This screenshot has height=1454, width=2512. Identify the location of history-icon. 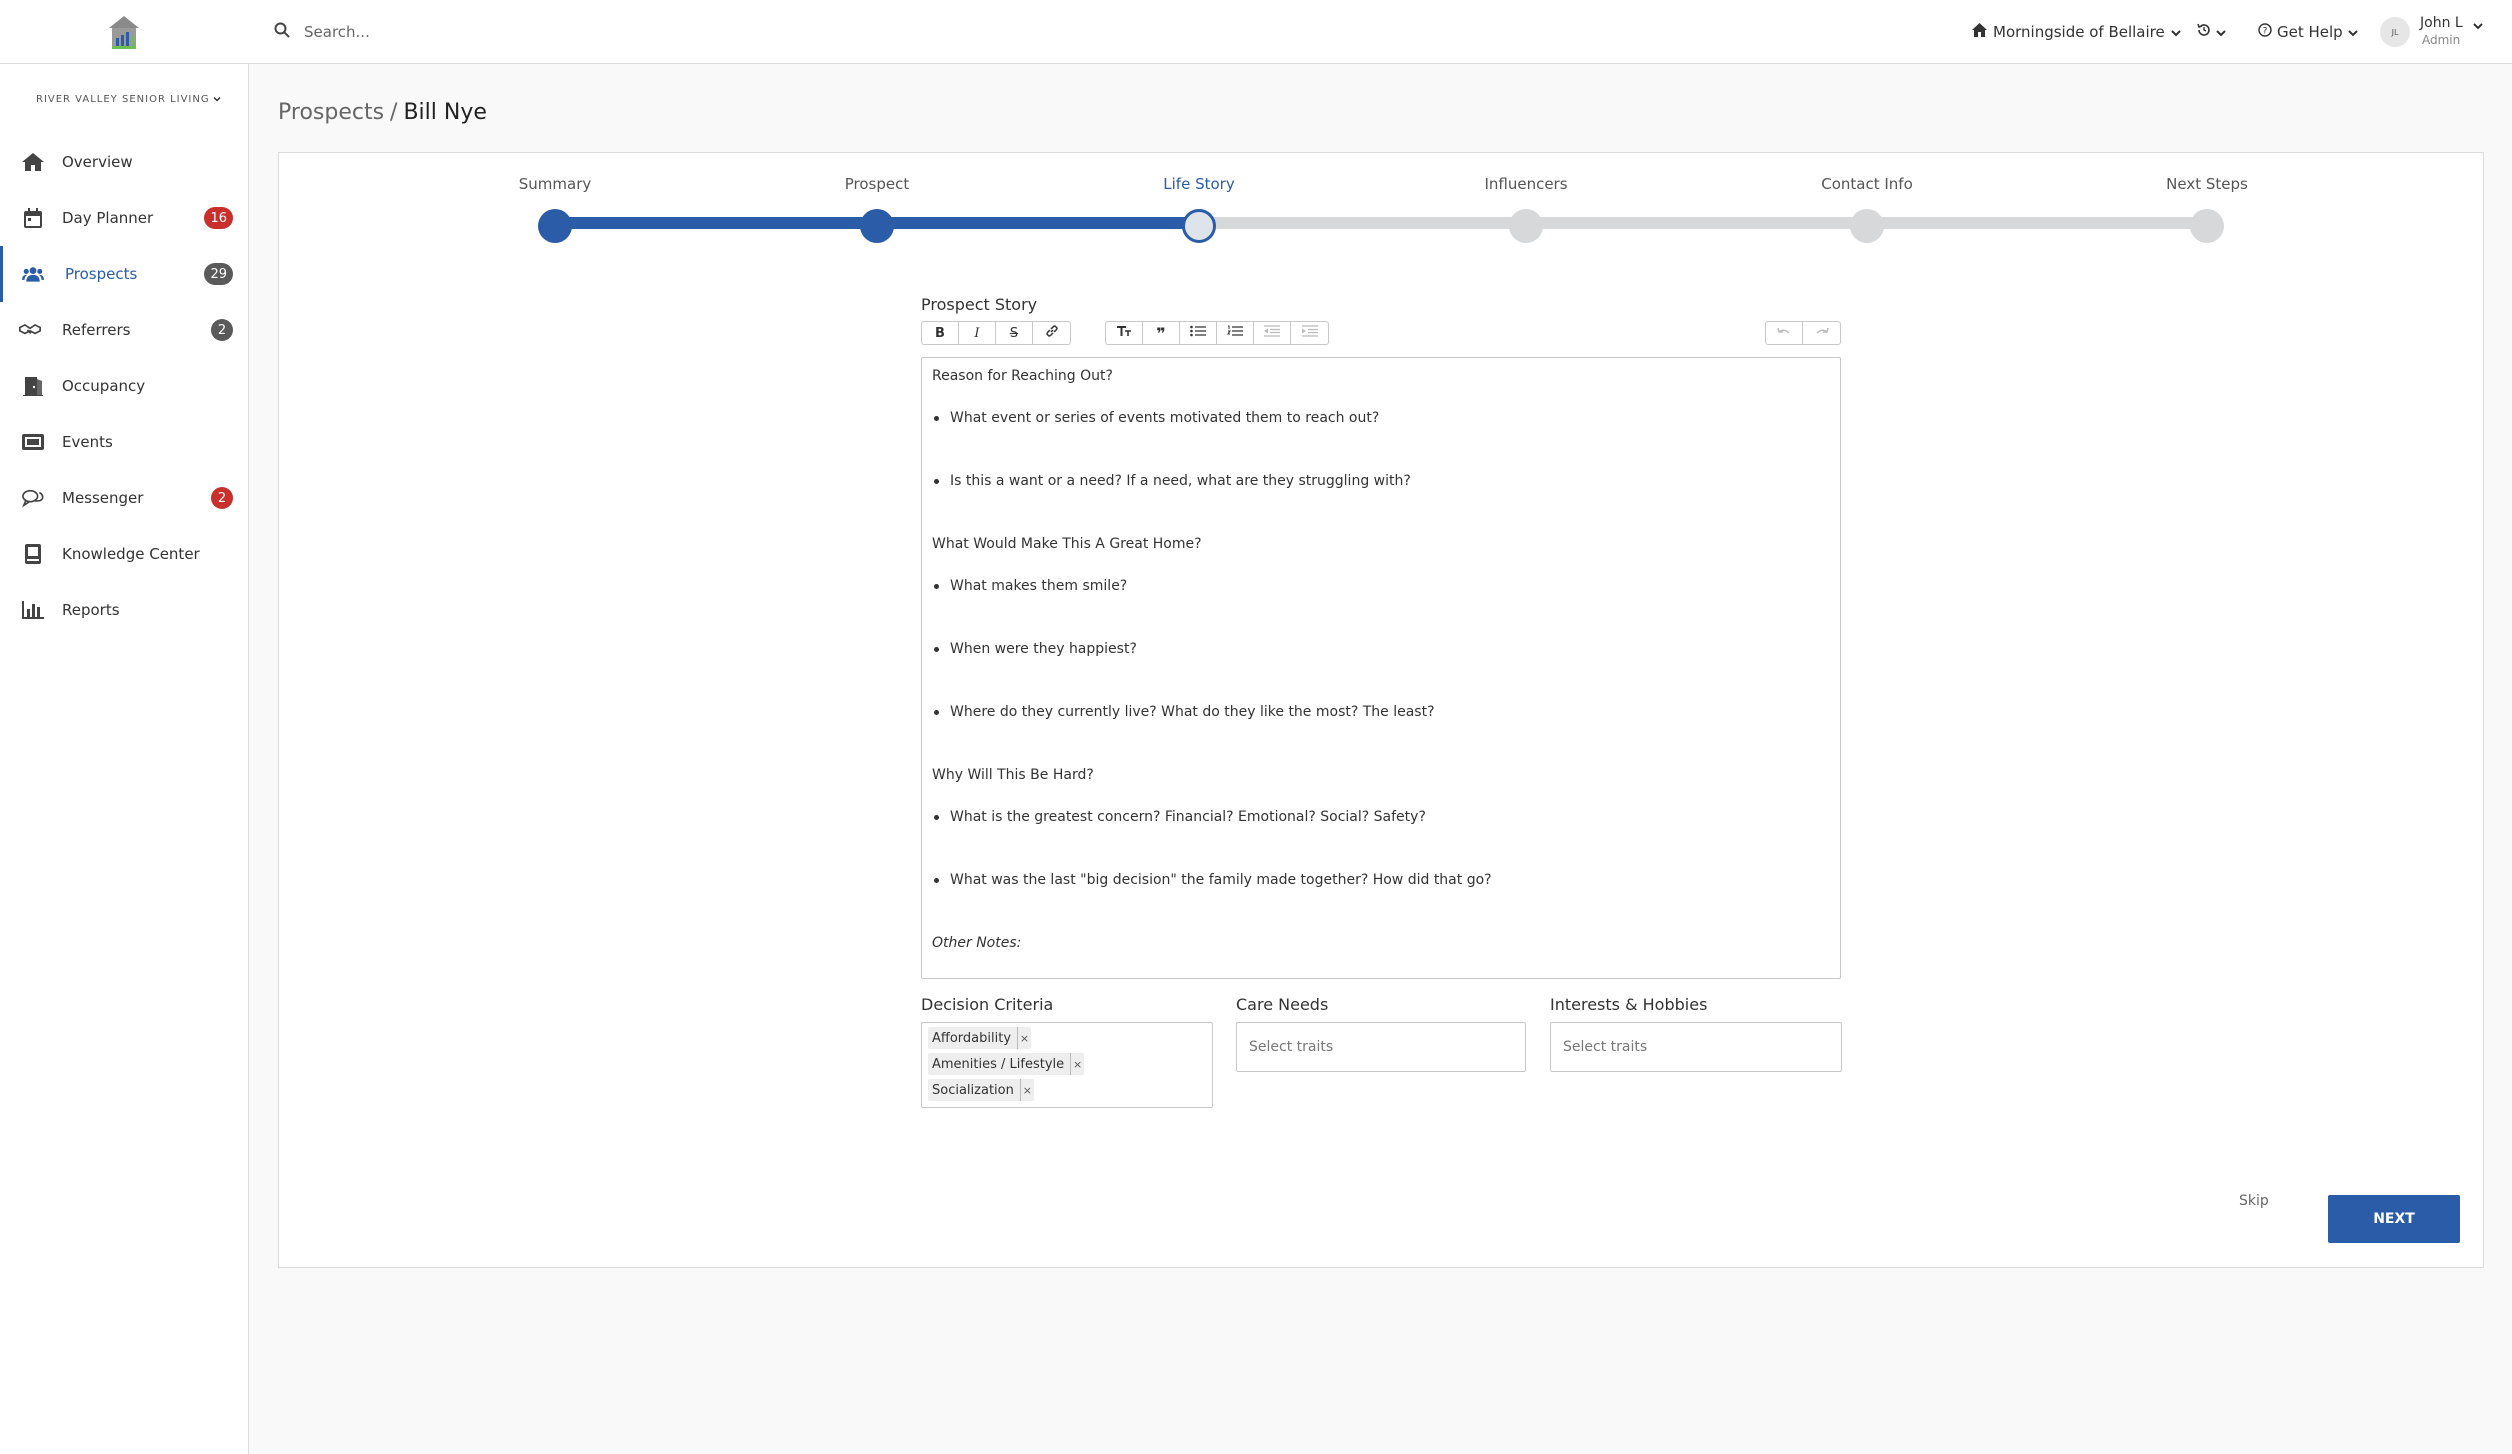
(2204, 32).